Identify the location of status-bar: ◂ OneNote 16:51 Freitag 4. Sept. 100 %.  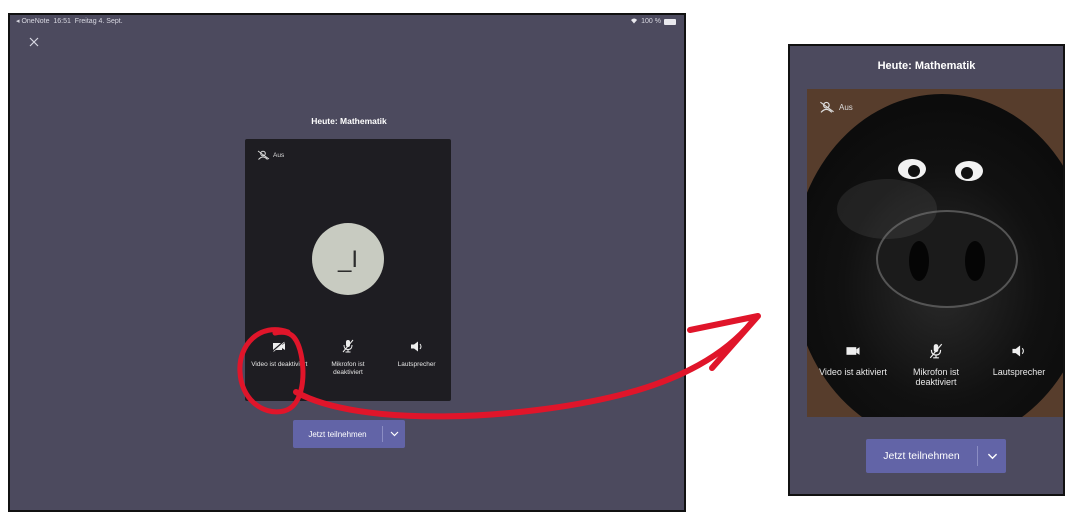
(347, 23).